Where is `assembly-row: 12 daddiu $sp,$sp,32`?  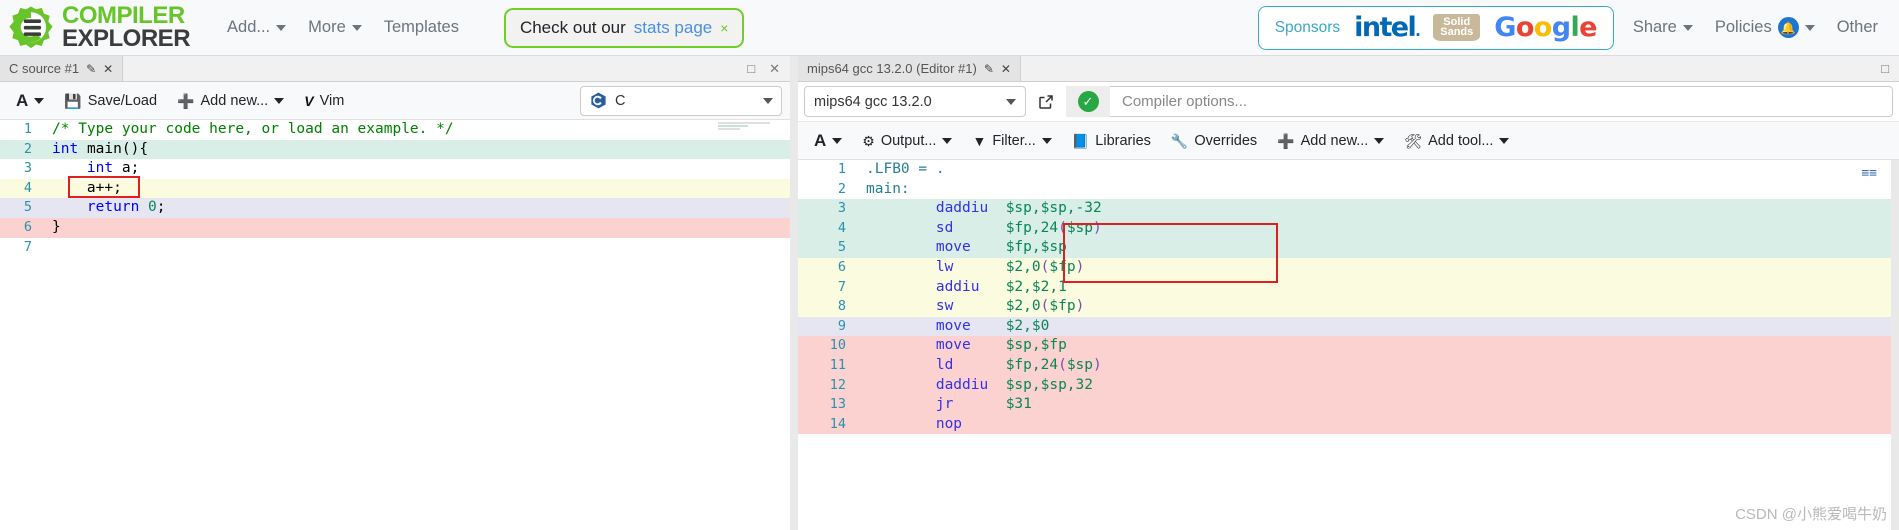 assembly-row: 12 daddiu $sp,$sp,32 is located at coordinates (1348, 385).